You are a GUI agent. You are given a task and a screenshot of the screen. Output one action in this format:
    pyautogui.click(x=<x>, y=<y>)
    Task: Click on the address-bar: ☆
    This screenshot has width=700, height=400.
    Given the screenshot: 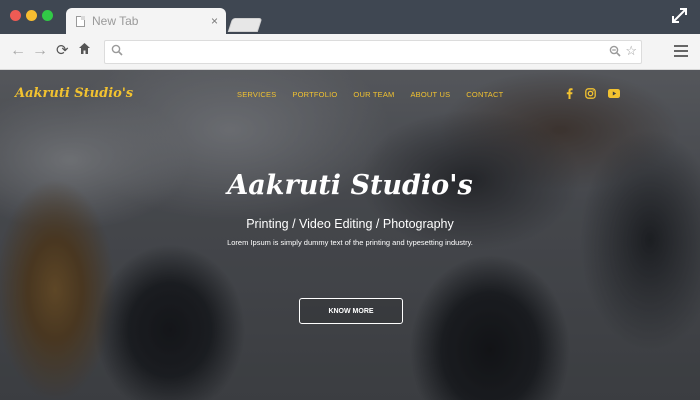 What is the action you would take?
    pyautogui.click(x=373, y=52)
    